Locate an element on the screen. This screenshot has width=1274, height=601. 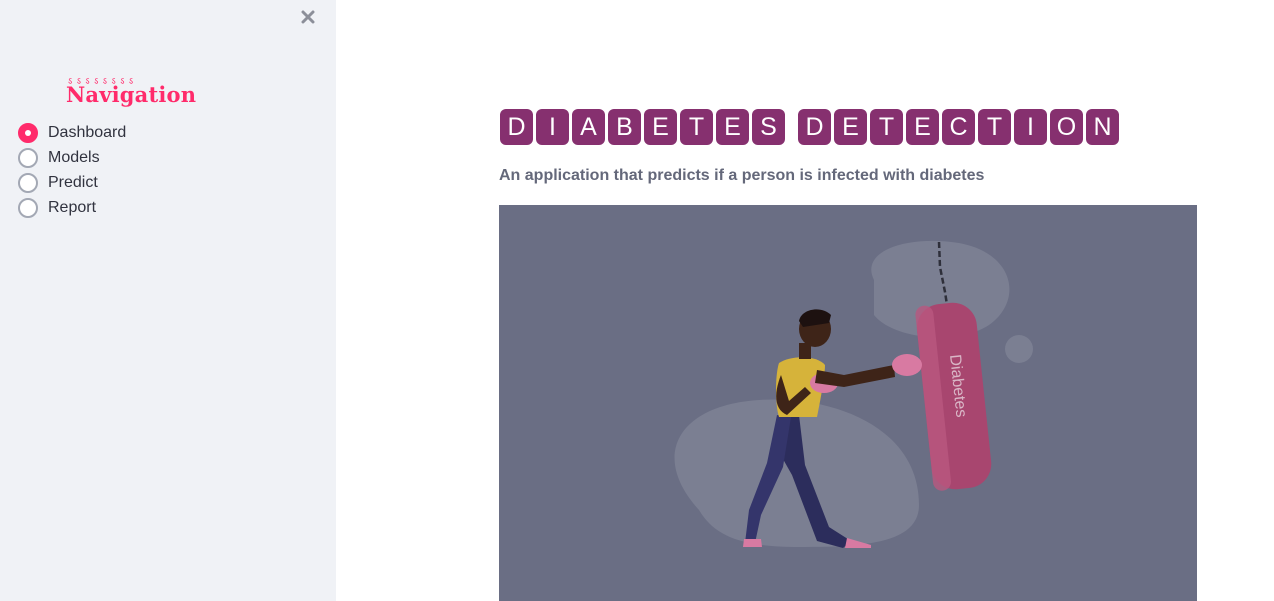
page-title: DIABETESDETECTION is located at coordinates (811, 127).